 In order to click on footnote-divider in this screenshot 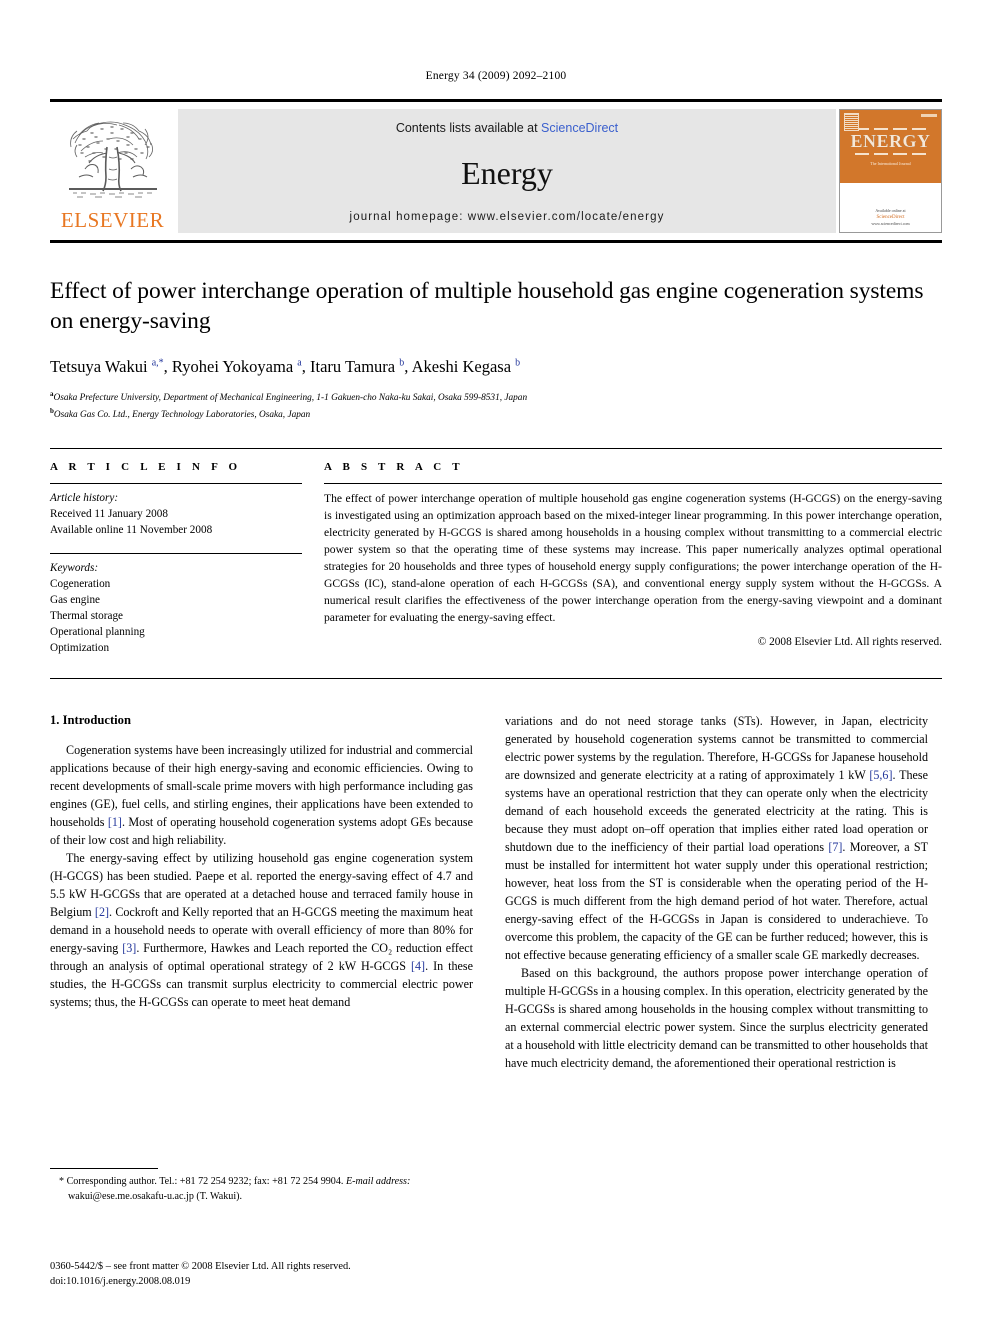, I will do `click(104, 1169)`.